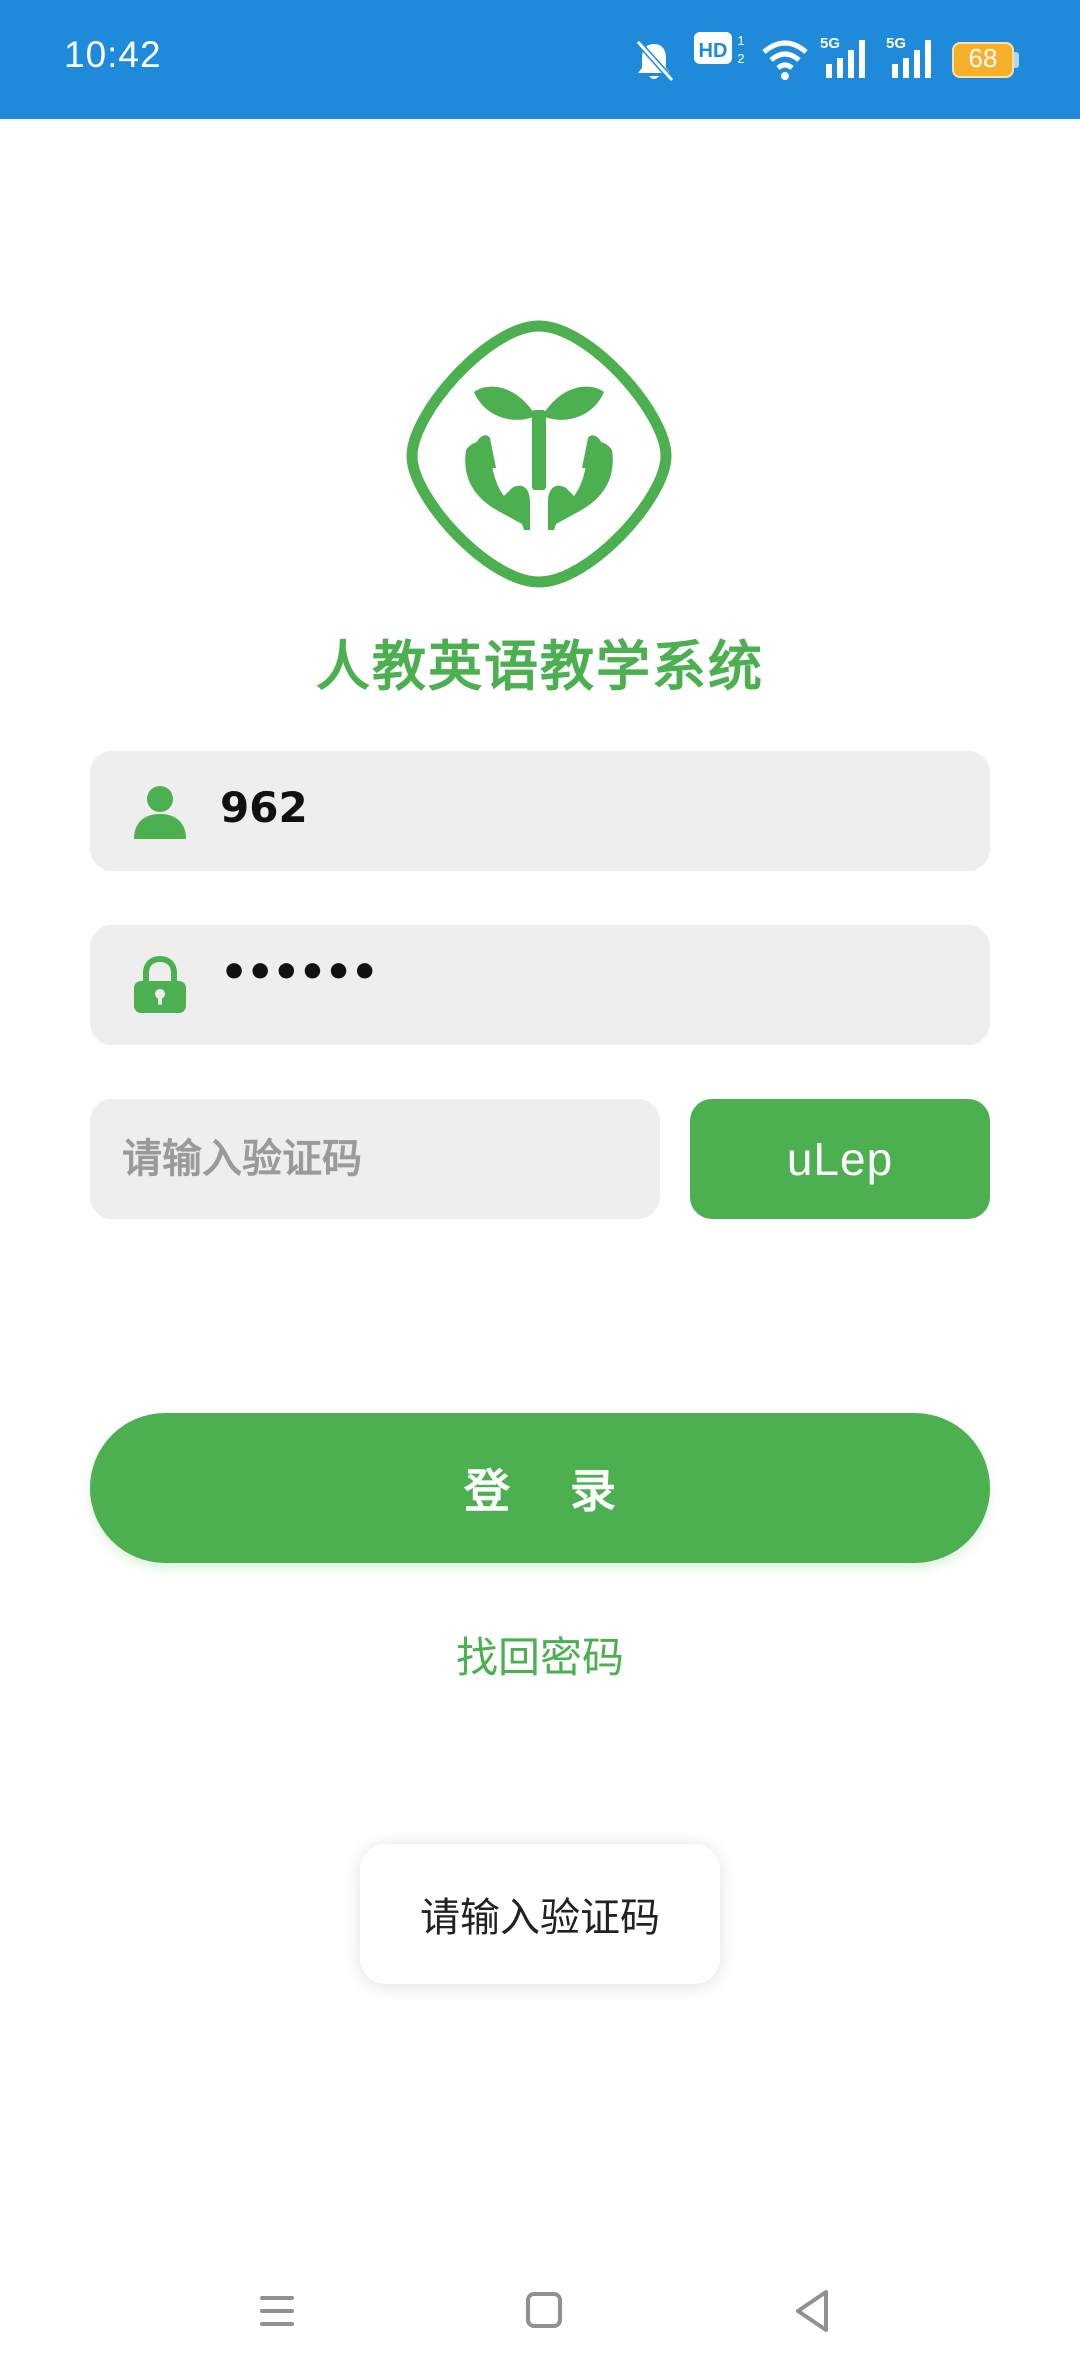 The height and width of the screenshot is (2376, 1080). Describe the element at coordinates (540, 1488) in the screenshot. I see `login-button: 登 录` at that location.